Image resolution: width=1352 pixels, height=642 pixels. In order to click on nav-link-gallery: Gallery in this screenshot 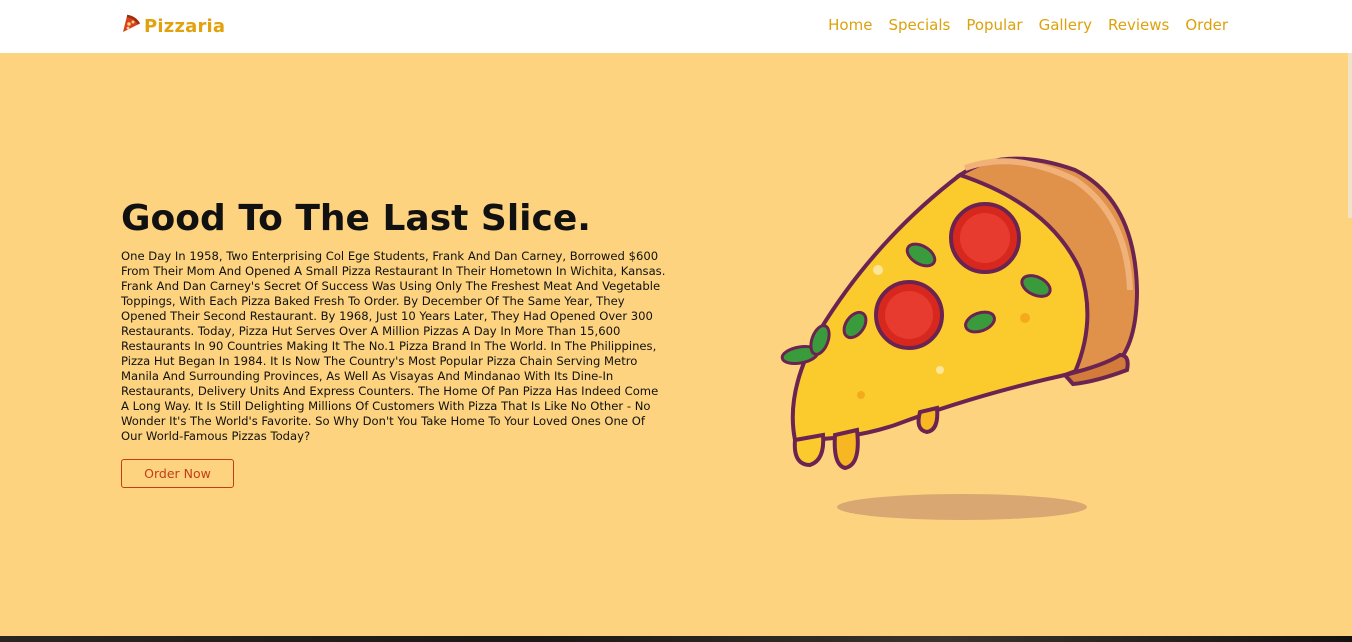, I will do `click(1065, 25)`.